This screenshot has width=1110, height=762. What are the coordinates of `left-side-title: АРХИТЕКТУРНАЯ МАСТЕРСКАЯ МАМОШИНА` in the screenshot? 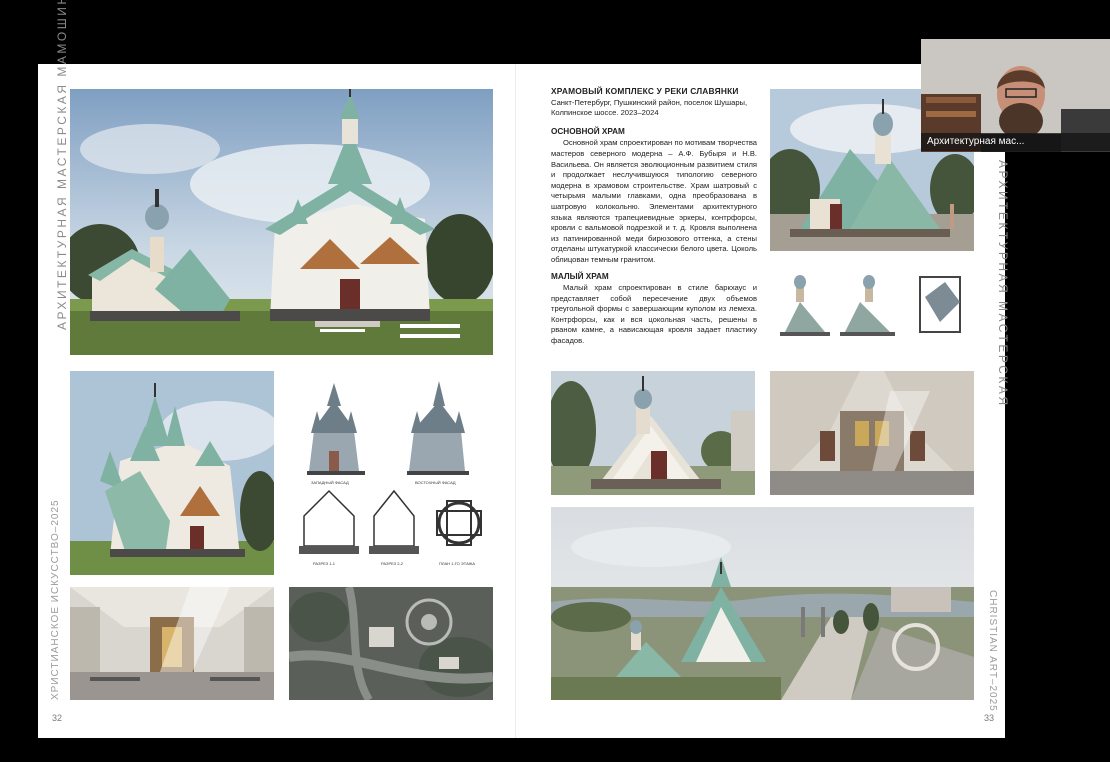 It's located at (62, 165).